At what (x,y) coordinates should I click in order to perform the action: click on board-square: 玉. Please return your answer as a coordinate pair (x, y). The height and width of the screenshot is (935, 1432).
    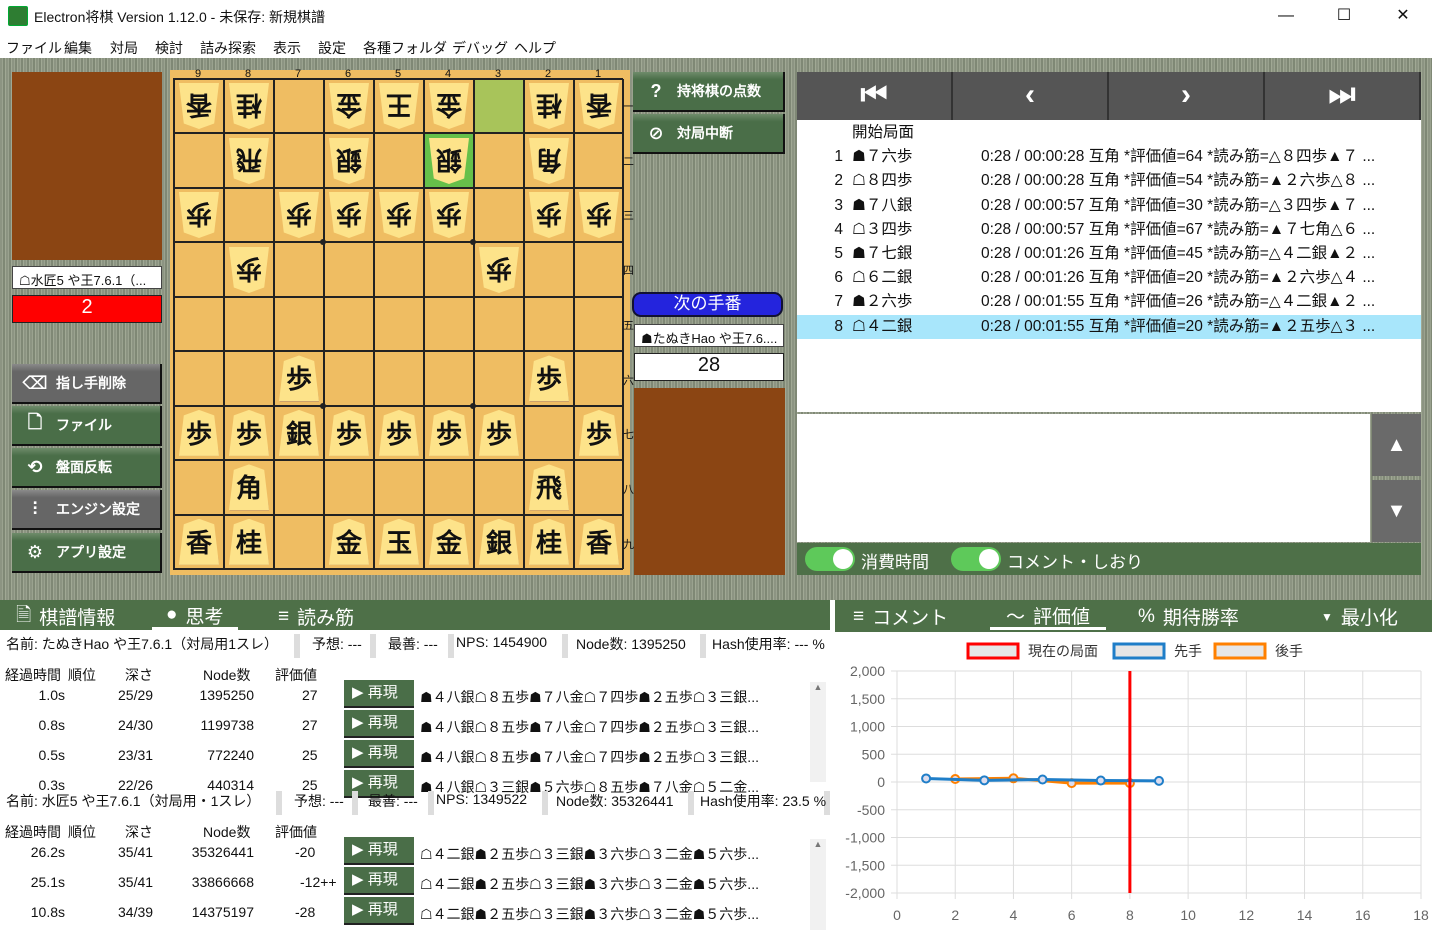
    Looking at the image, I should click on (399, 541).